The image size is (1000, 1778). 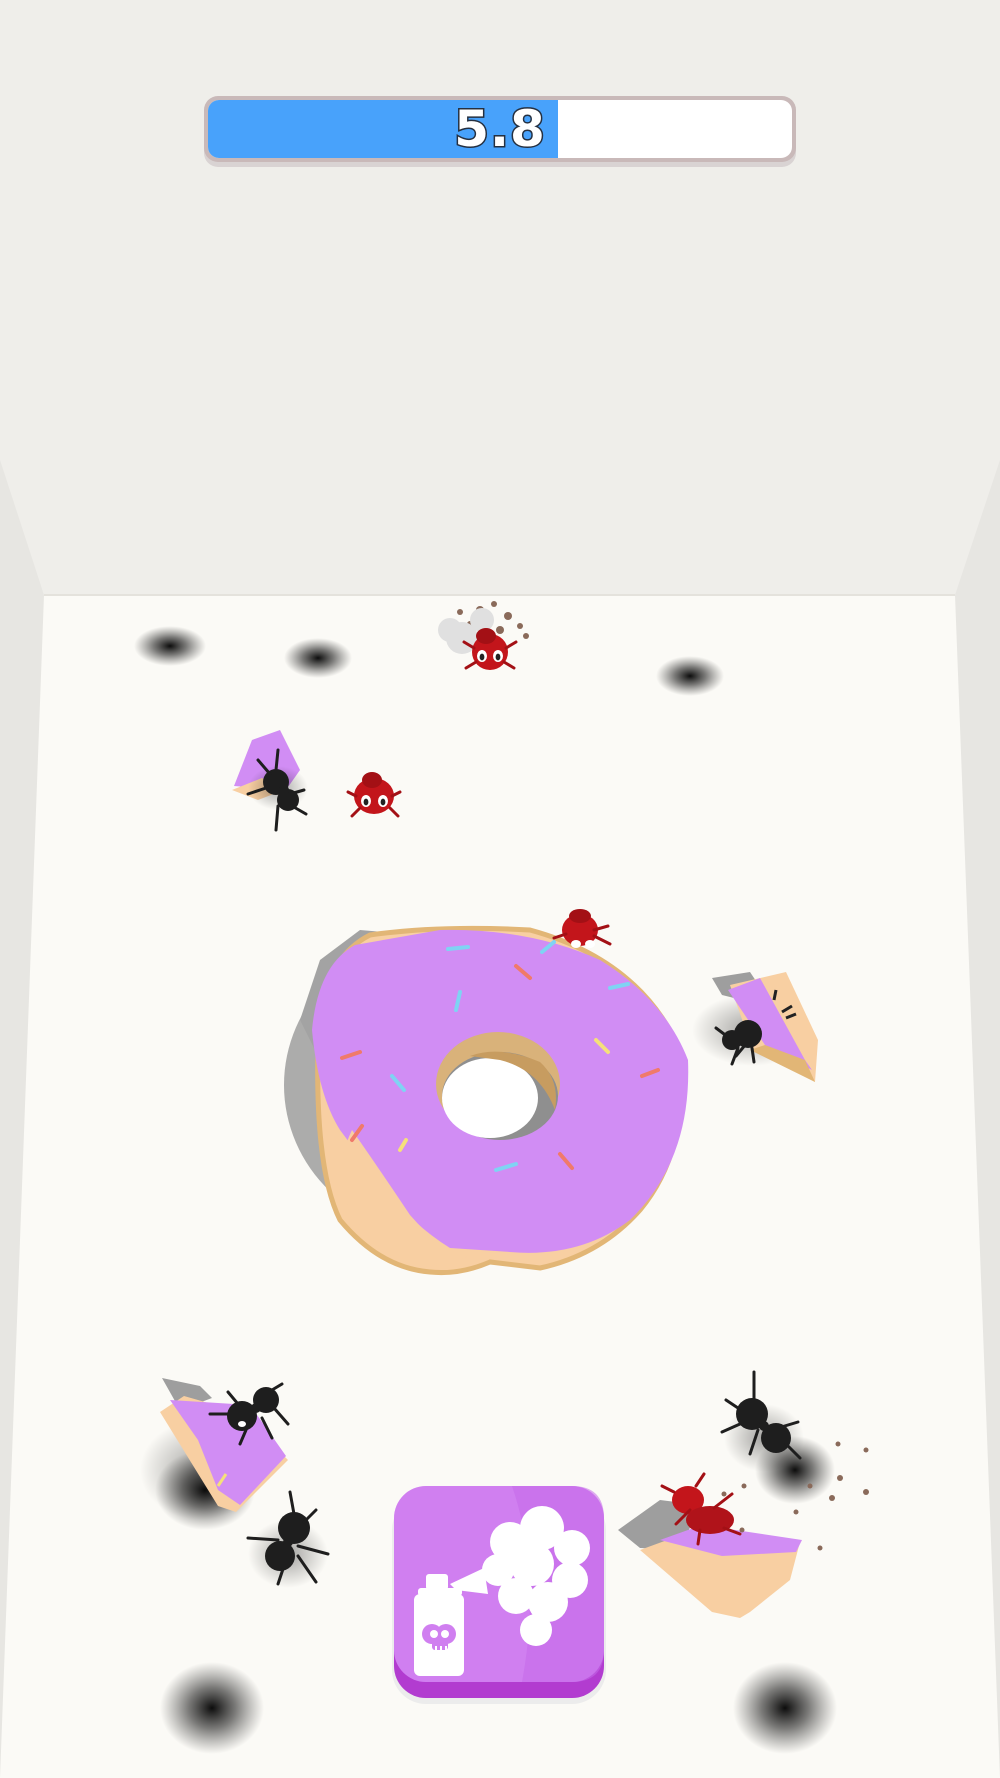 I want to click on donut, so click(x=486, y=1100).